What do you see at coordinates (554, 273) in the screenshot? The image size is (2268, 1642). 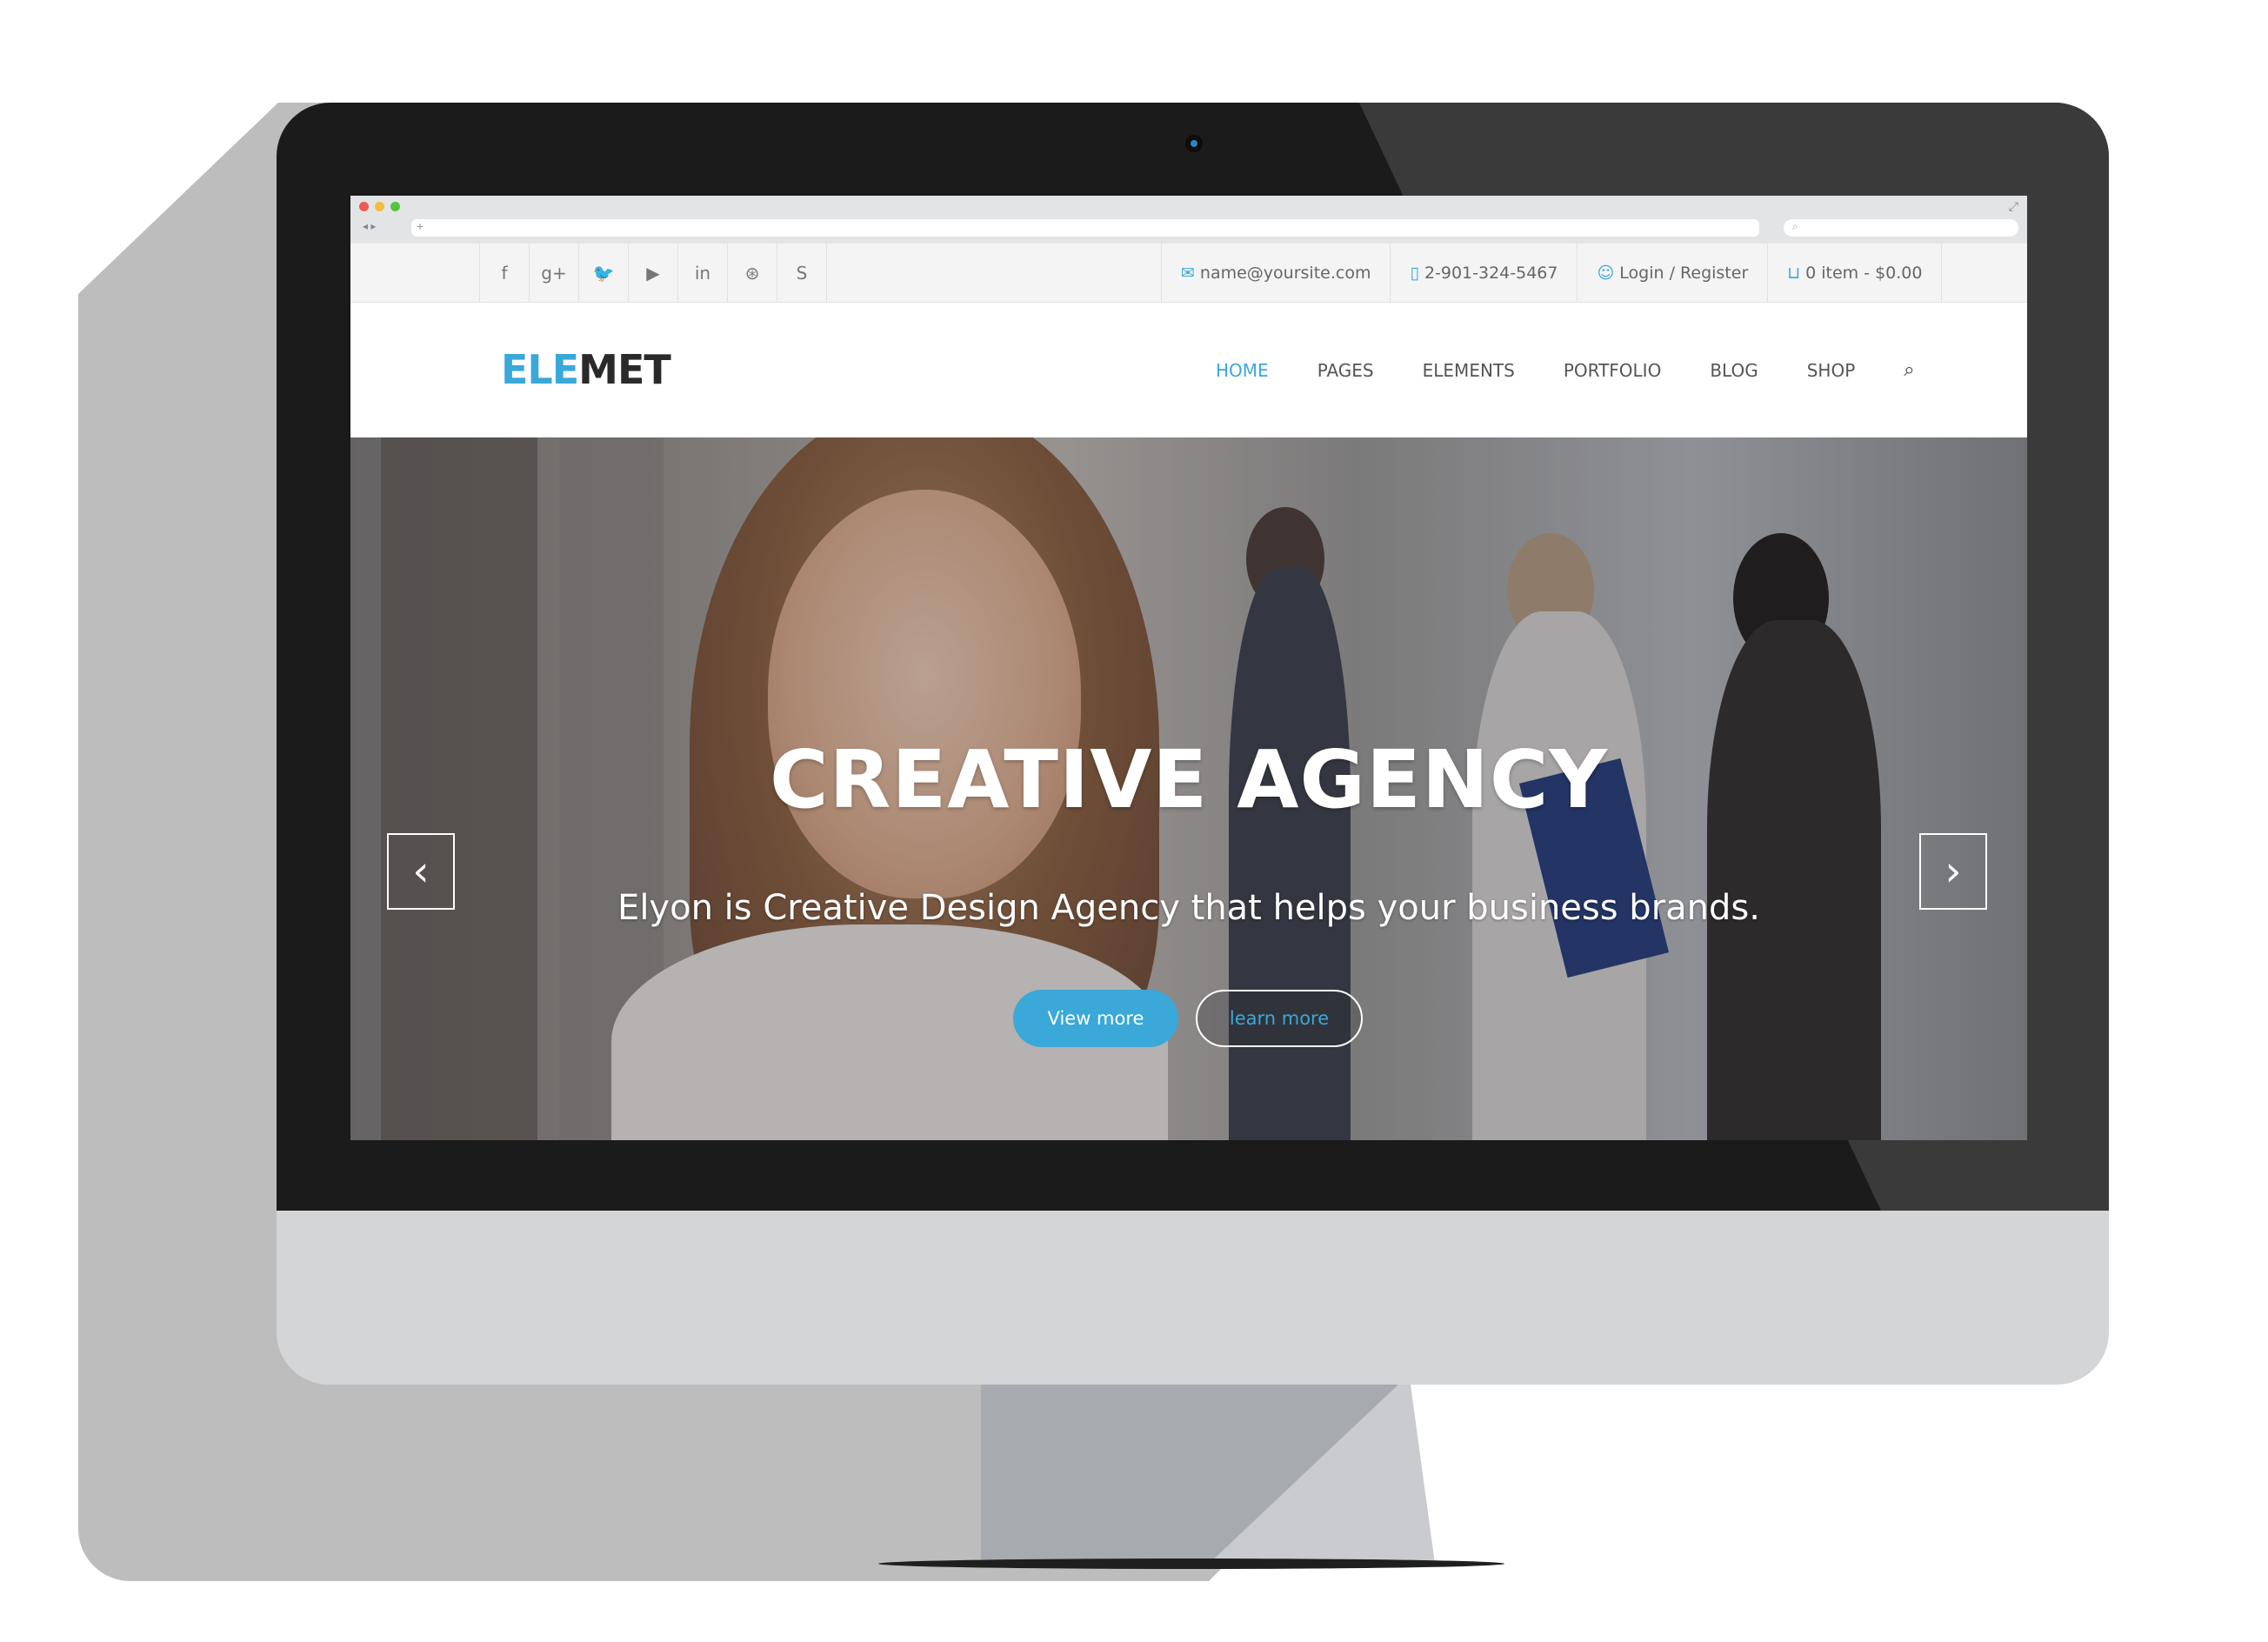 I see `google-plus-icon: g+` at bounding box center [554, 273].